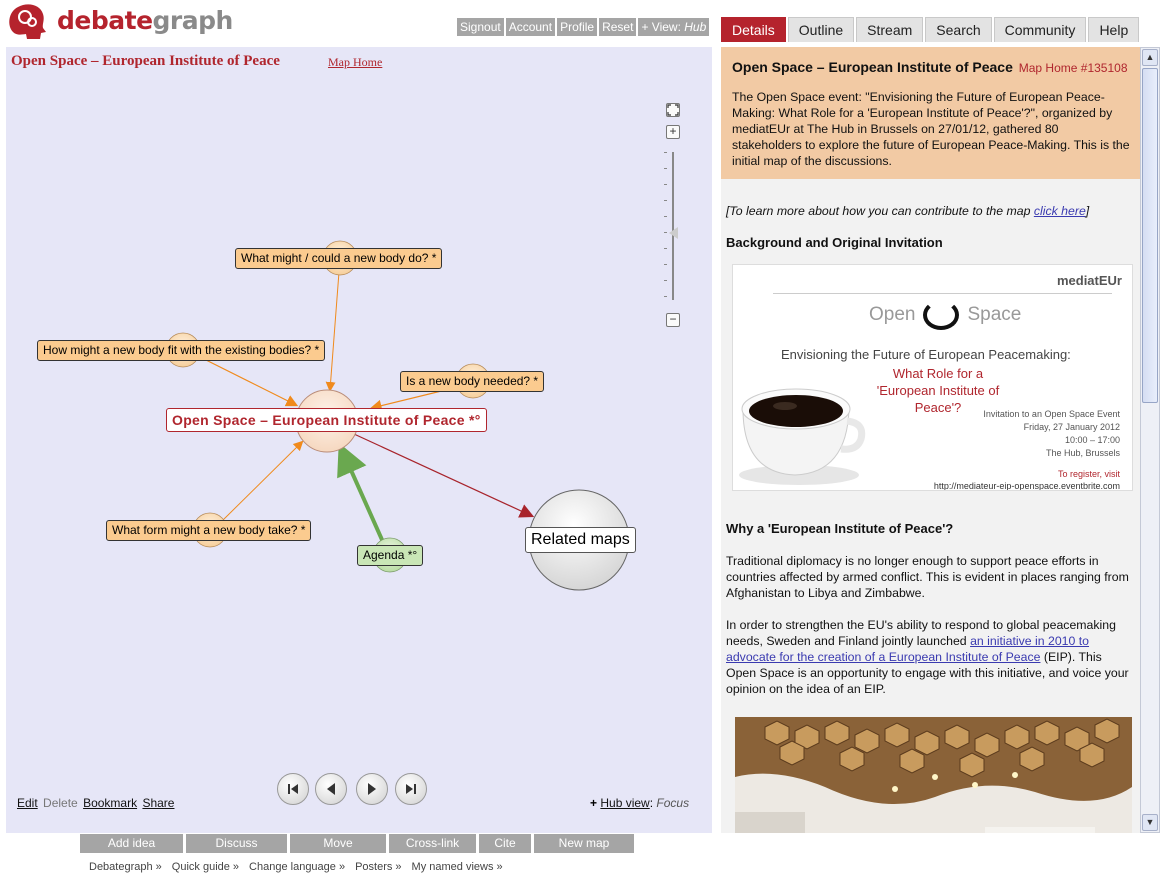 Image resolution: width=1165 pixels, height=878 pixels. What do you see at coordinates (802, 436) in the screenshot?
I see `coffee-cup-icon` at bounding box center [802, 436].